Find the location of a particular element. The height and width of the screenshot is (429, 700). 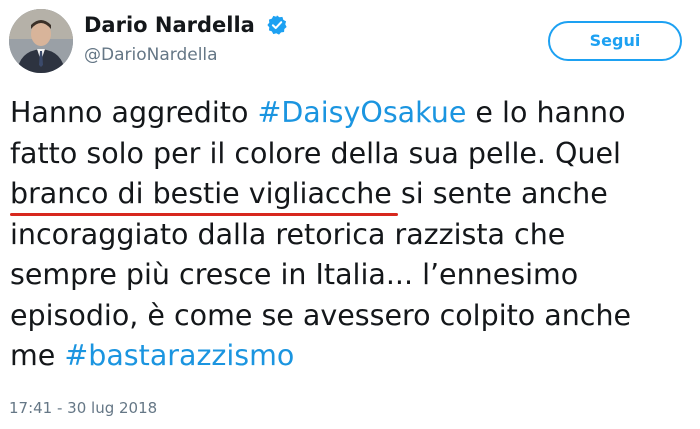

avatar-image is located at coordinates (41, 41).